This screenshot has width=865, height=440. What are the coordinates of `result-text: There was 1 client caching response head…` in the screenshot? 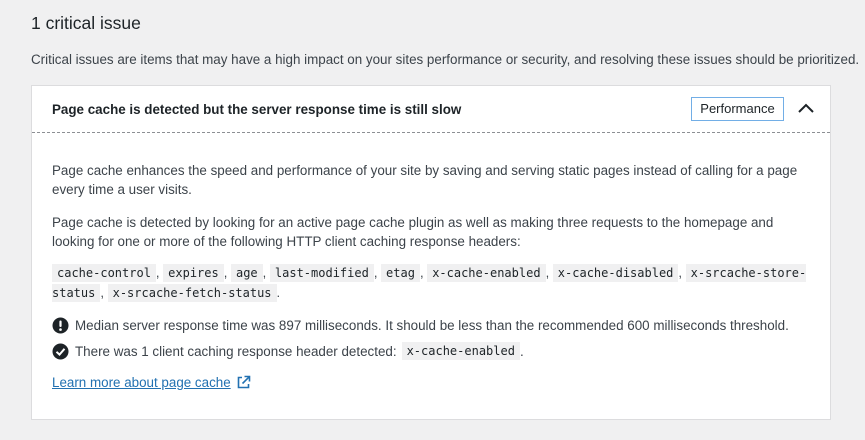 It's located at (236, 351).